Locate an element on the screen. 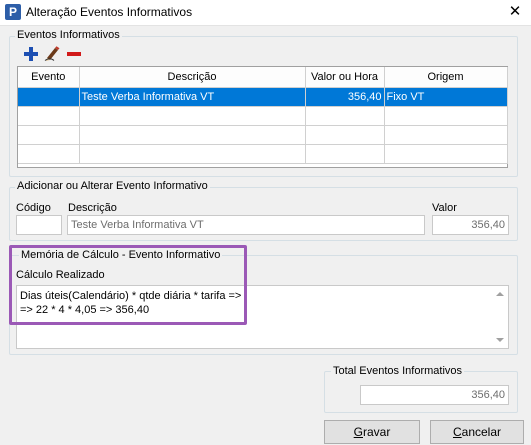  cancelar-accelerator: C is located at coordinates (457, 432).